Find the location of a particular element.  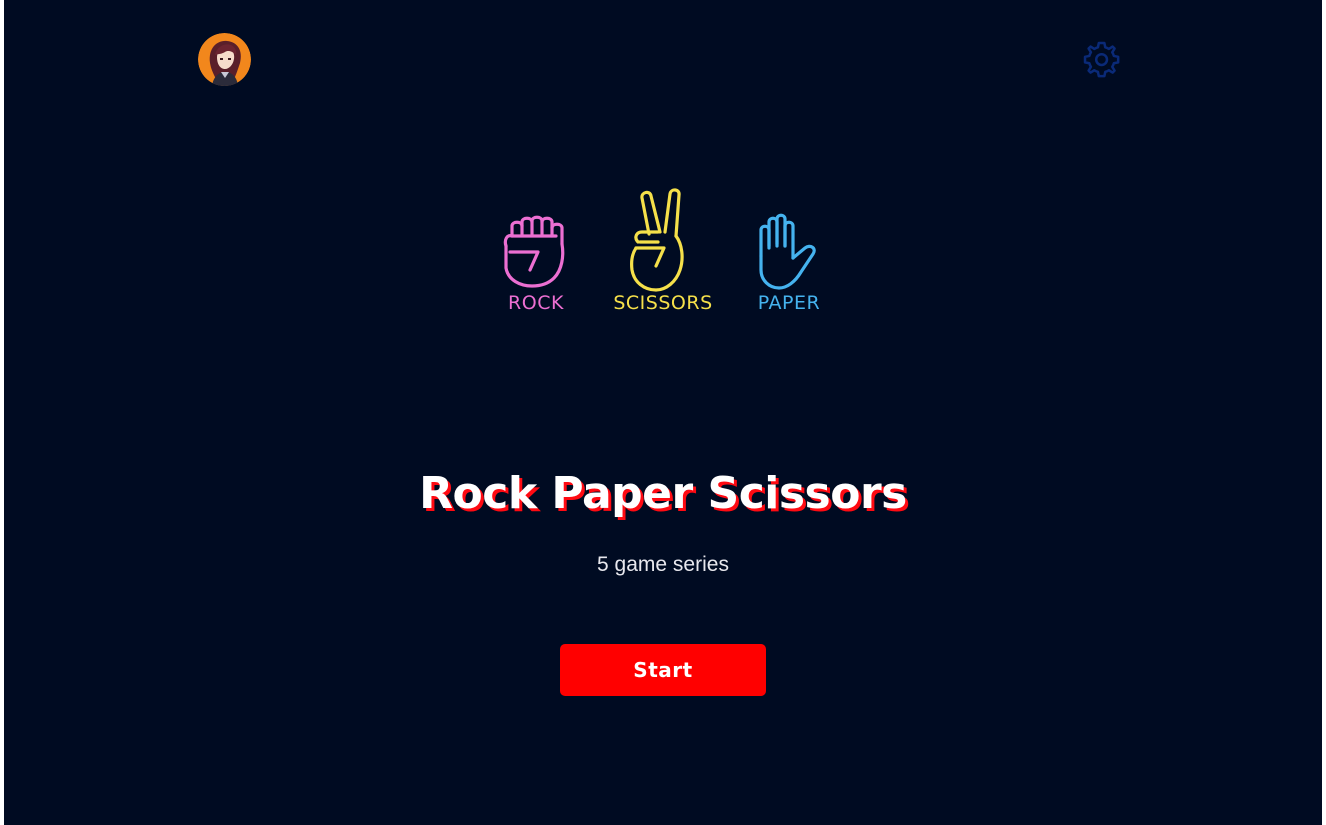

choice-rock: ROCK is located at coordinates (536, 253).